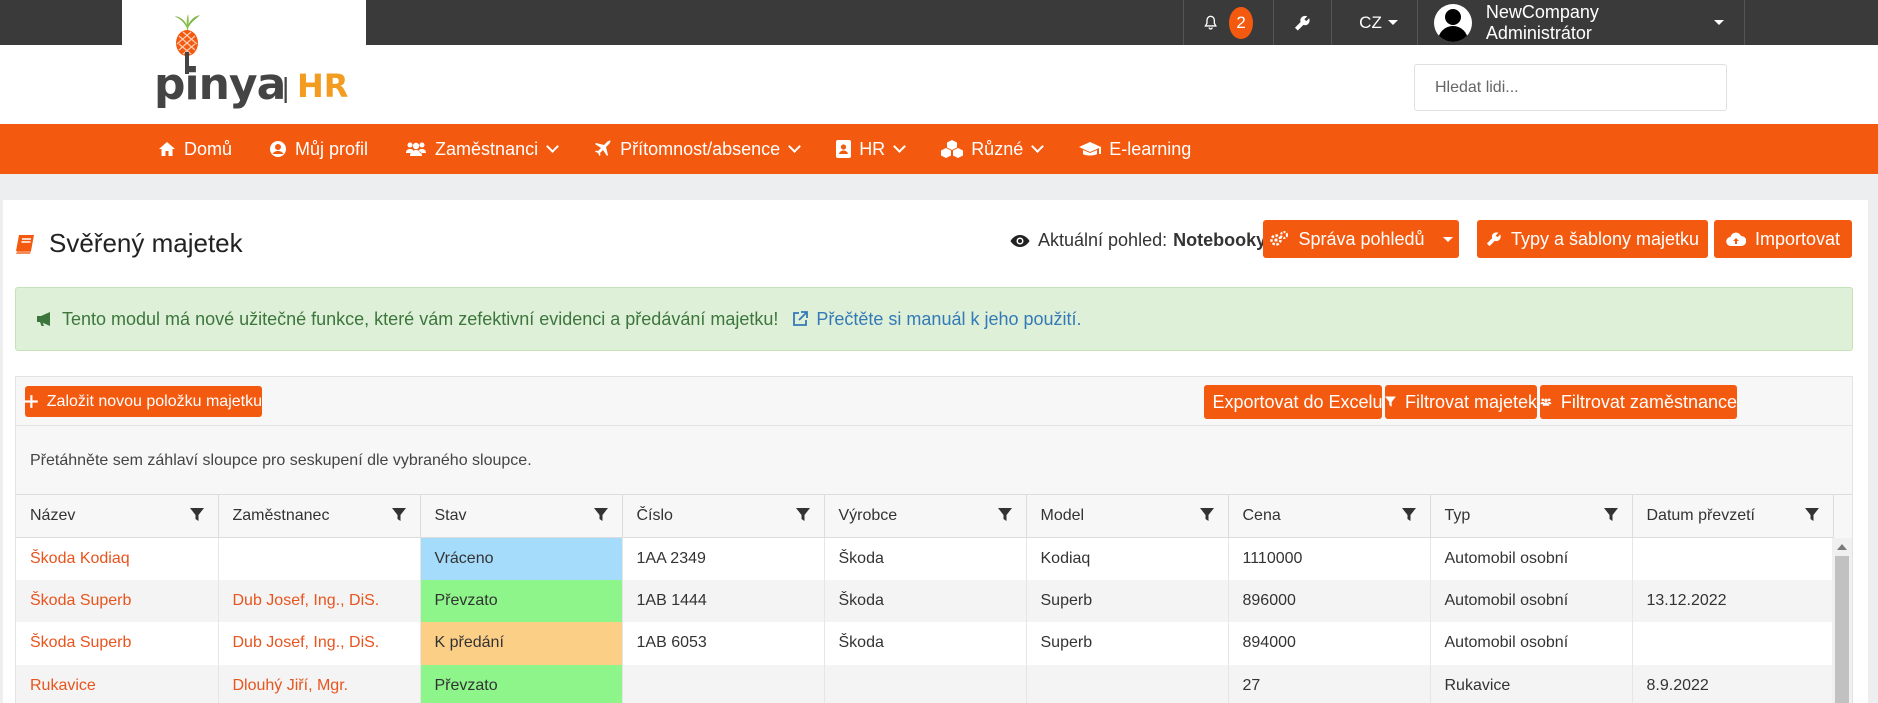 This screenshot has width=1878, height=703. Describe the element at coordinates (319, 558) in the screenshot. I see `employee-link` at that location.